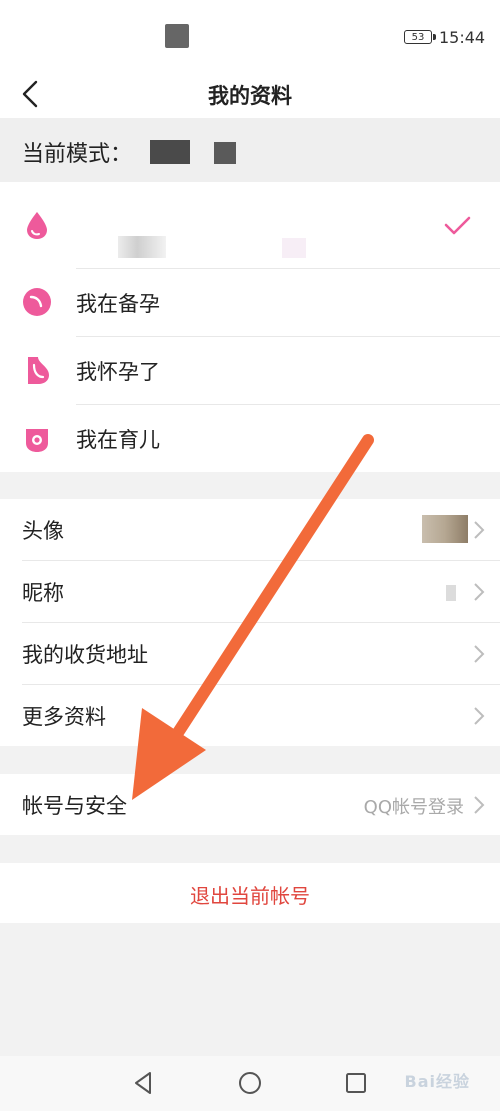 The height and width of the screenshot is (1111, 500). I want to click on battery-indicator: 53, so click(420, 37).